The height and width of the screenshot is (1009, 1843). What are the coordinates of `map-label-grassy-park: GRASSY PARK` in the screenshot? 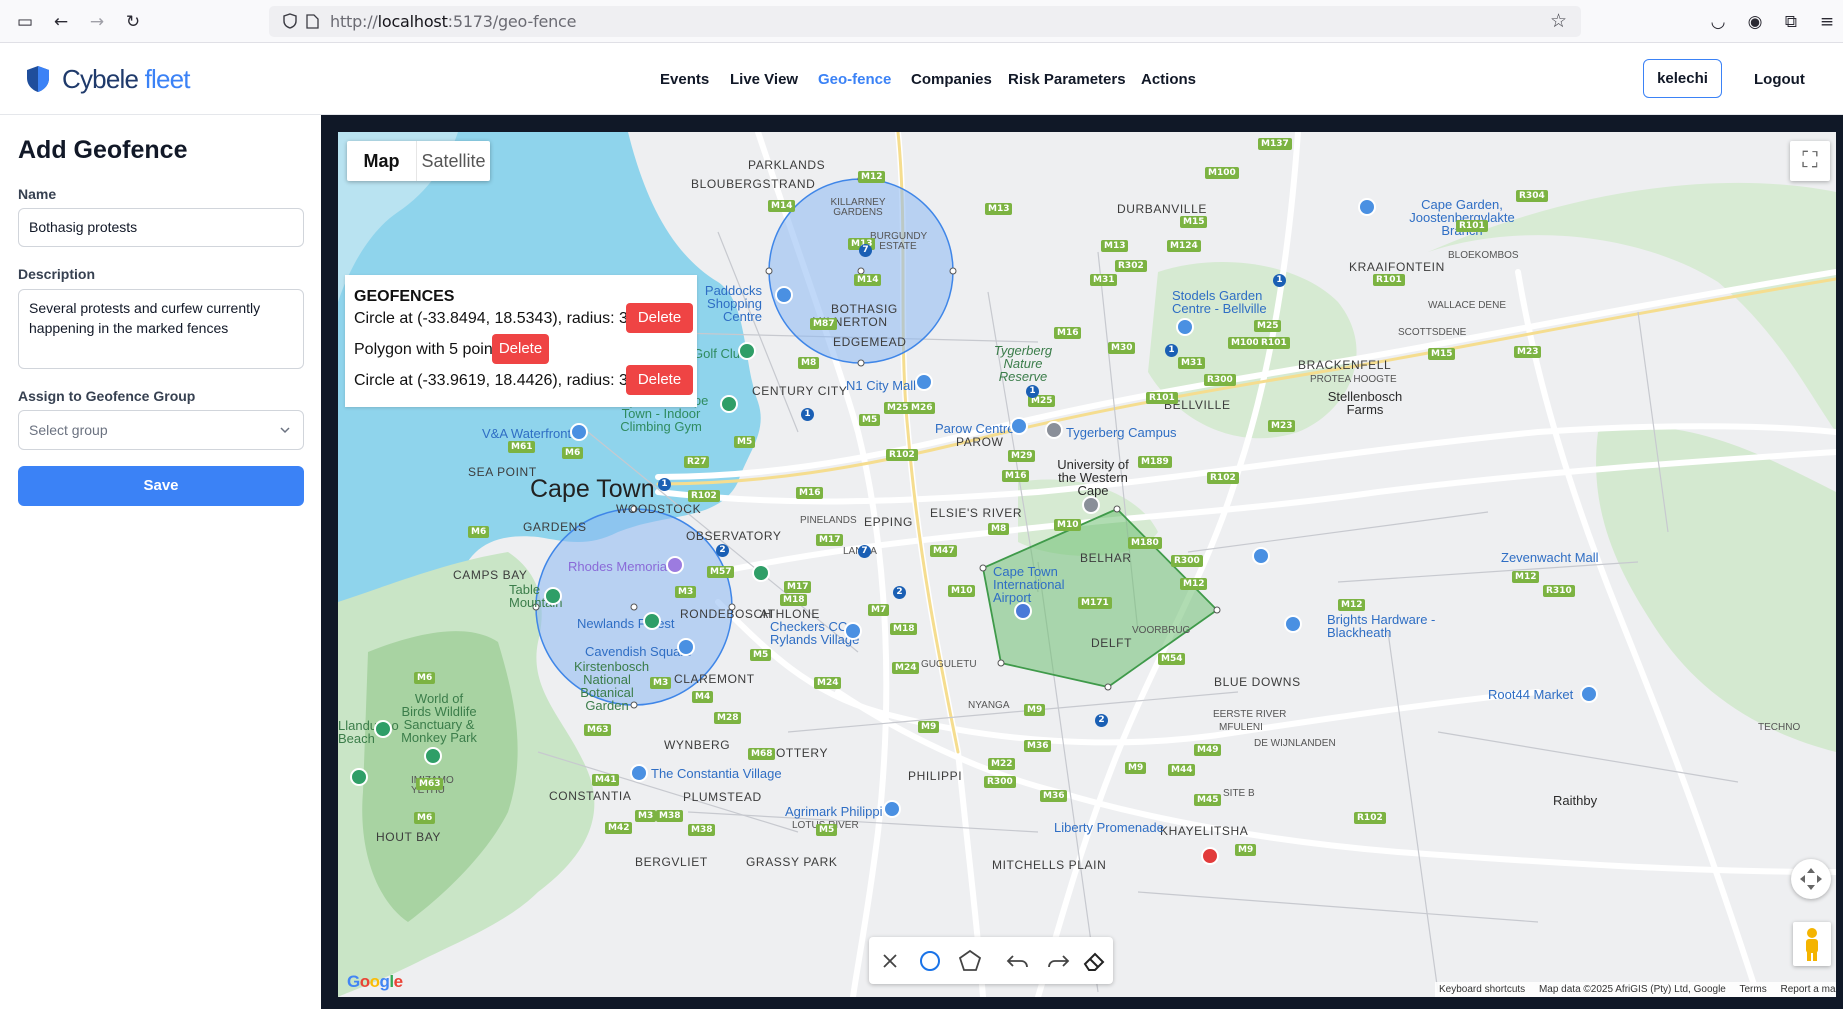 It's located at (792, 862).